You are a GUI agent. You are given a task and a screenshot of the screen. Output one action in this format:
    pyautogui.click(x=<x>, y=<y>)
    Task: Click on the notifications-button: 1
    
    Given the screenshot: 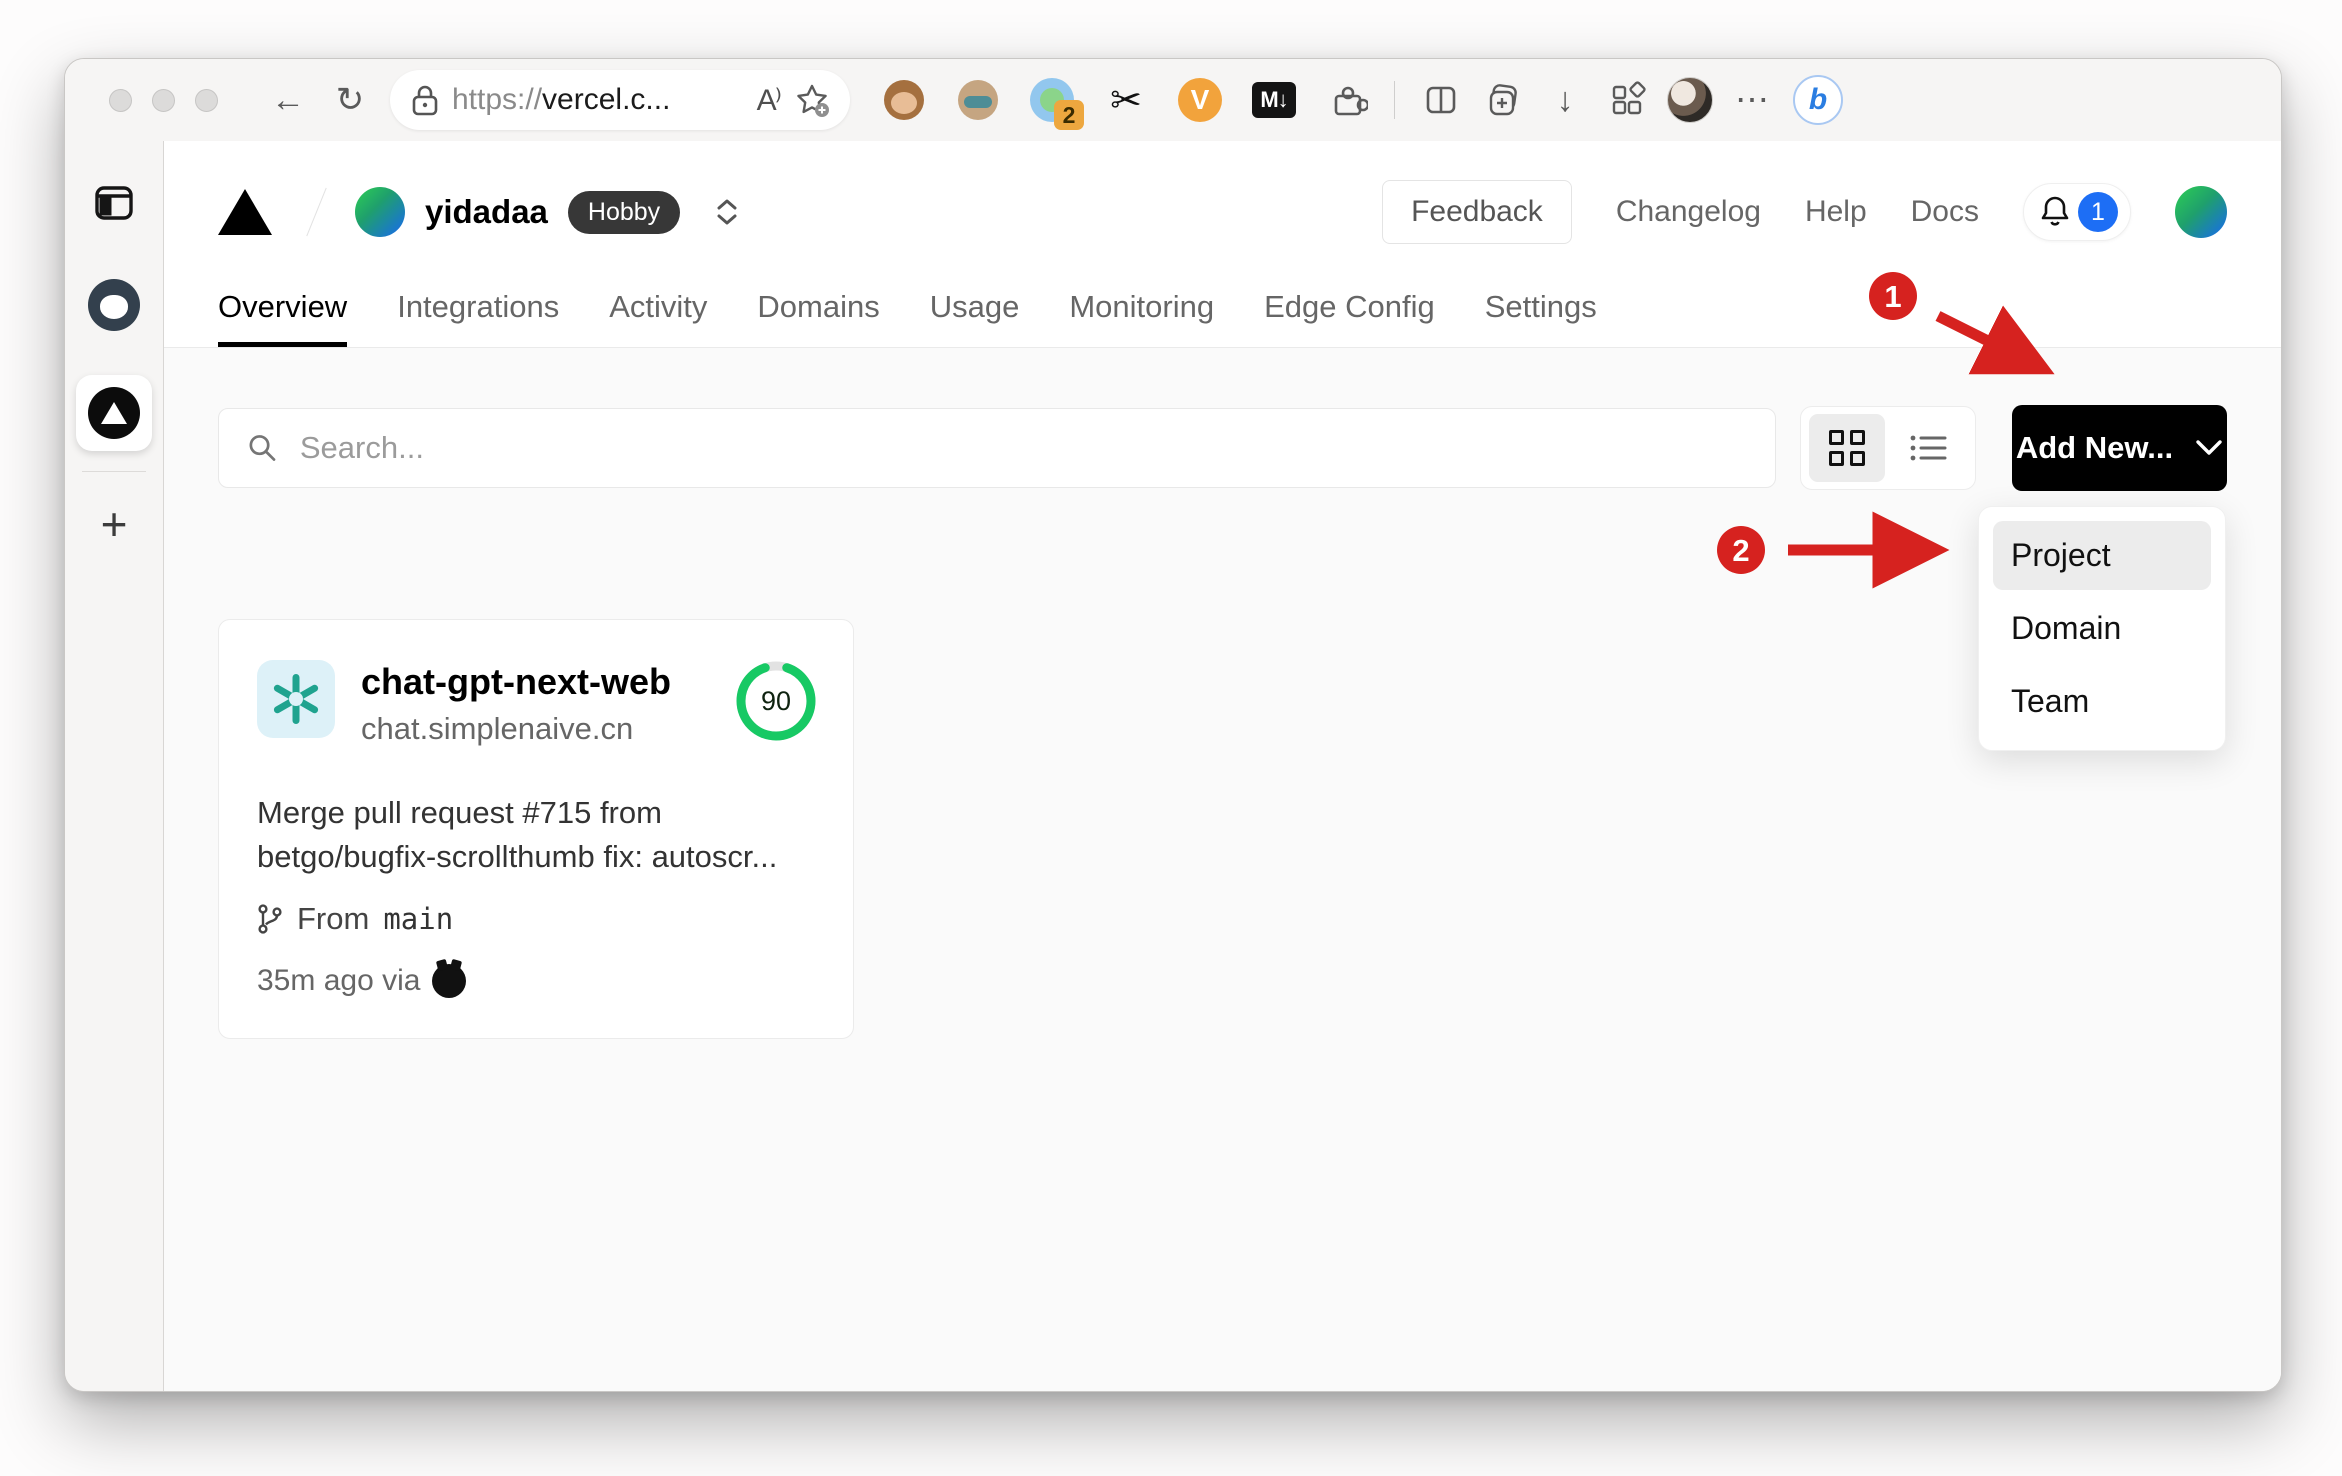 What is the action you would take?
    pyautogui.click(x=2077, y=212)
    